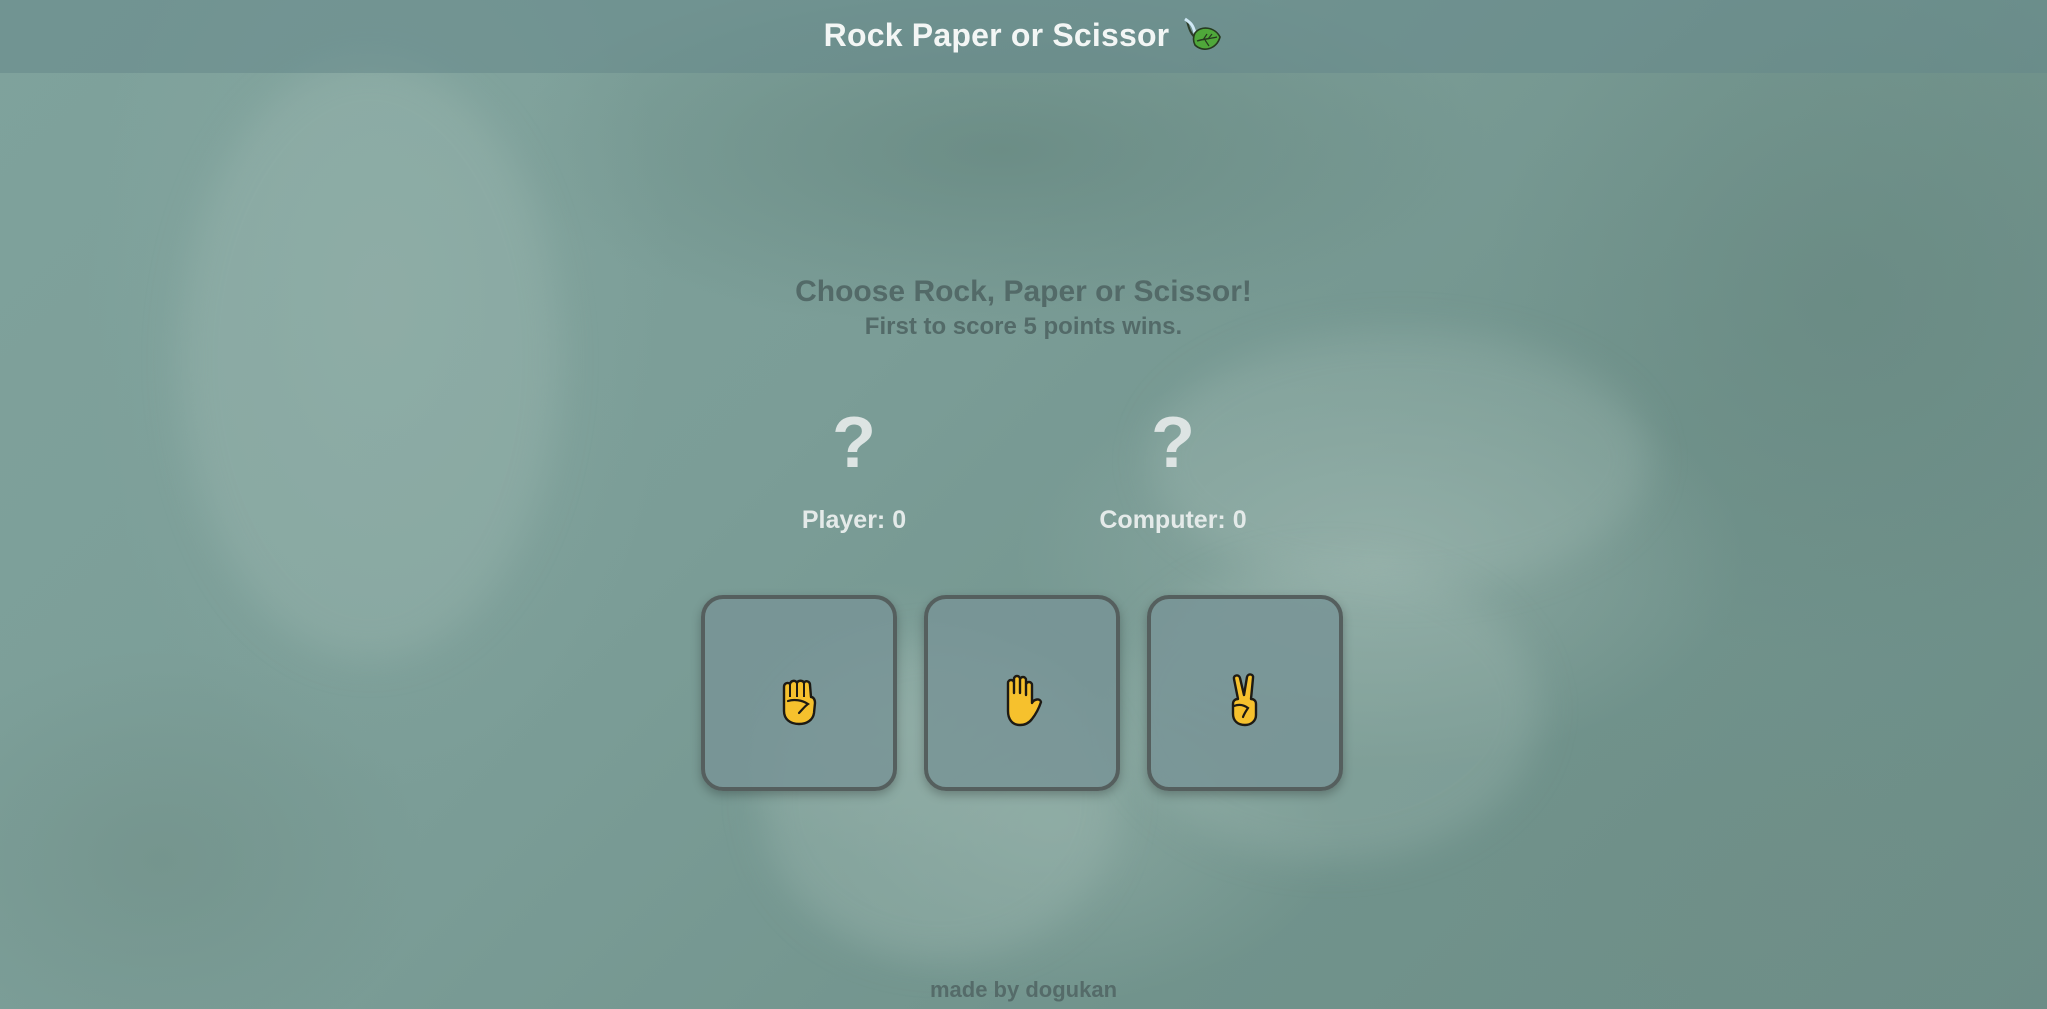  I want to click on raised-hand-icon, so click(1024, 700).